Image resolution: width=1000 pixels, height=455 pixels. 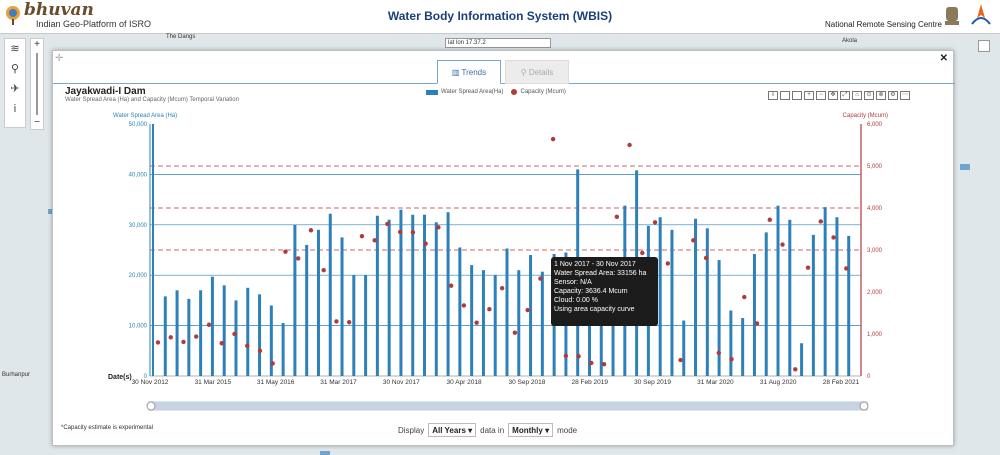 I want to click on y2-tick-label: 2,000, so click(x=875, y=293).